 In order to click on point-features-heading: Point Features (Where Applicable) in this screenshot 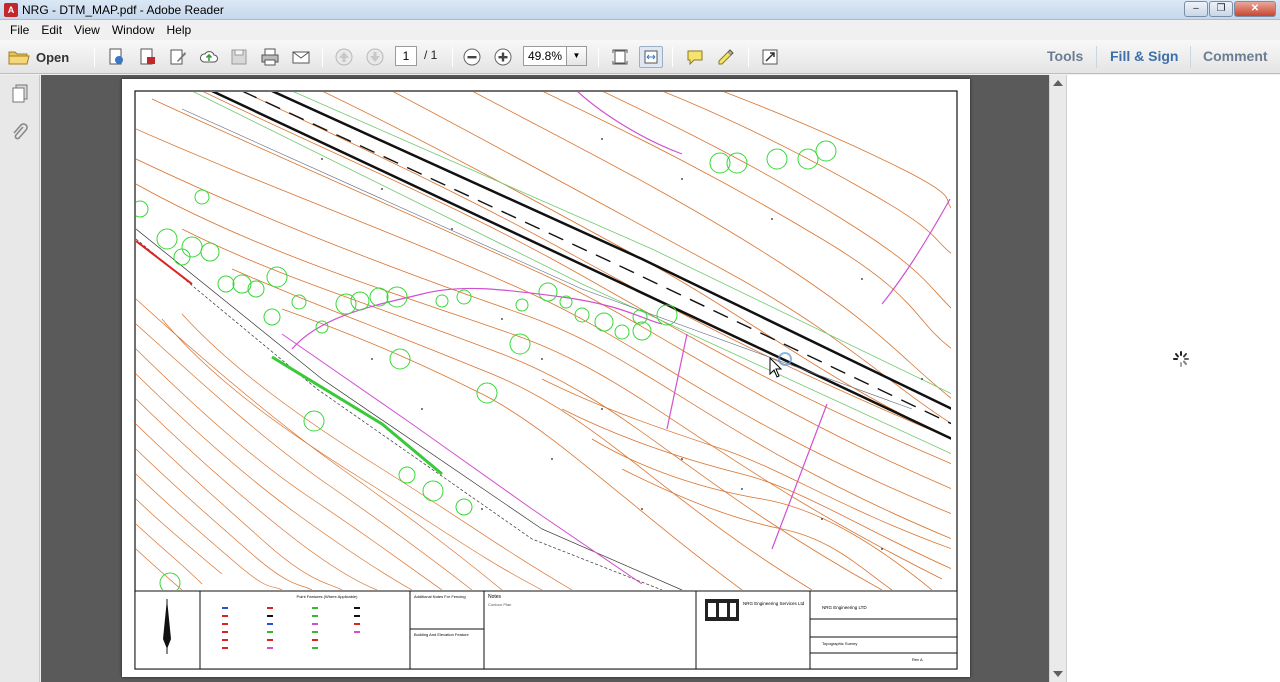, I will do `click(327, 596)`.